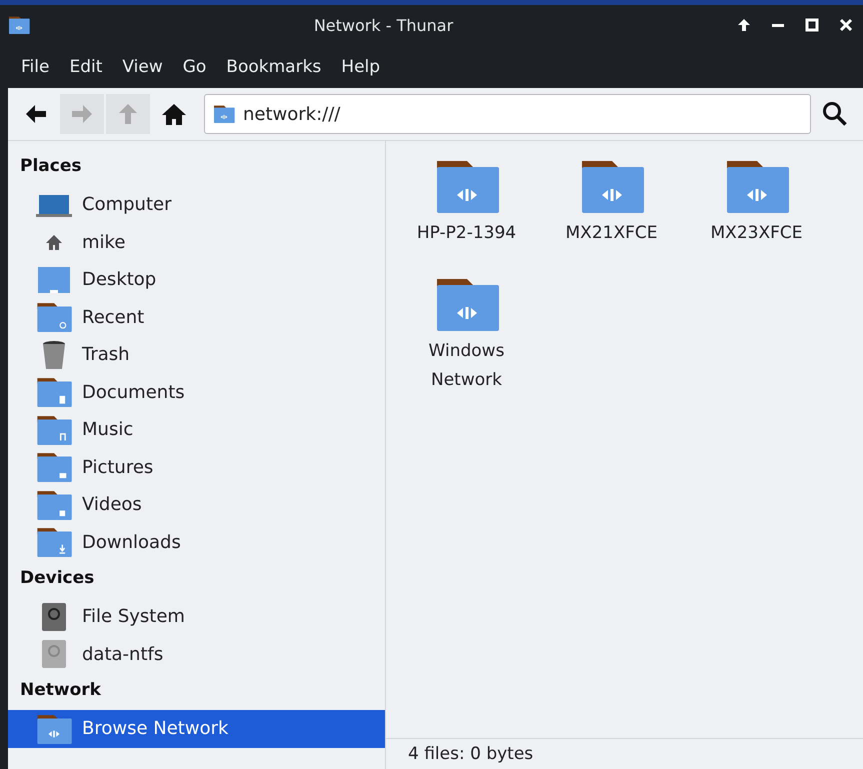 The height and width of the screenshot is (769, 863). Describe the element at coordinates (86, 66) in the screenshot. I see `menu-item: Edit` at that location.